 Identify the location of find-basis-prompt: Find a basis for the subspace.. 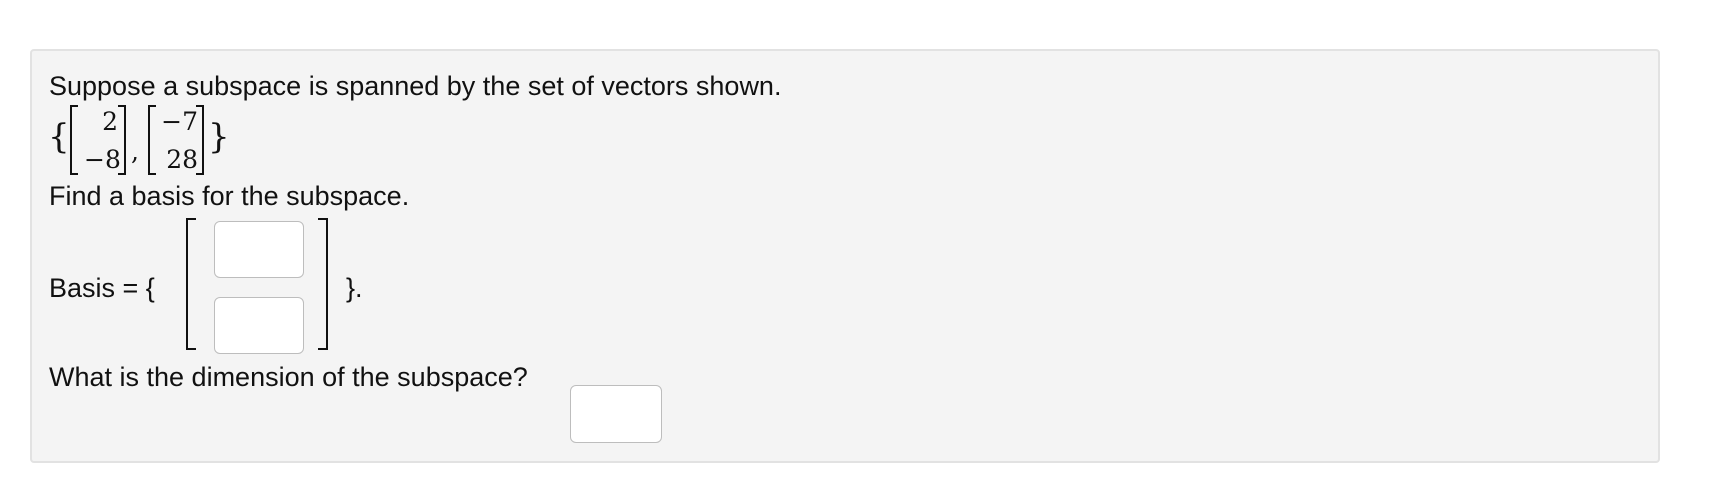
(229, 196).